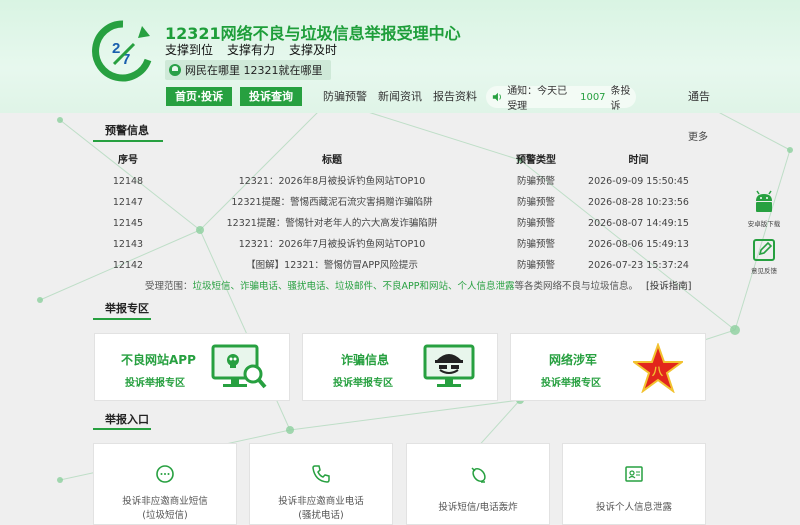 The image size is (800, 525). What do you see at coordinates (165, 484) in the screenshot?
I see `entry-spam-sms: 投诉非应邀商业短信 (垃圾短信)` at bounding box center [165, 484].